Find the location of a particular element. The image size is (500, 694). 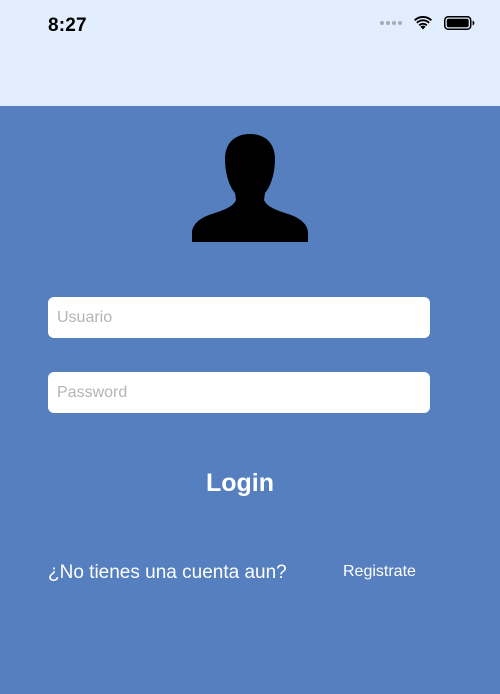

password-input is located at coordinates (239, 392).